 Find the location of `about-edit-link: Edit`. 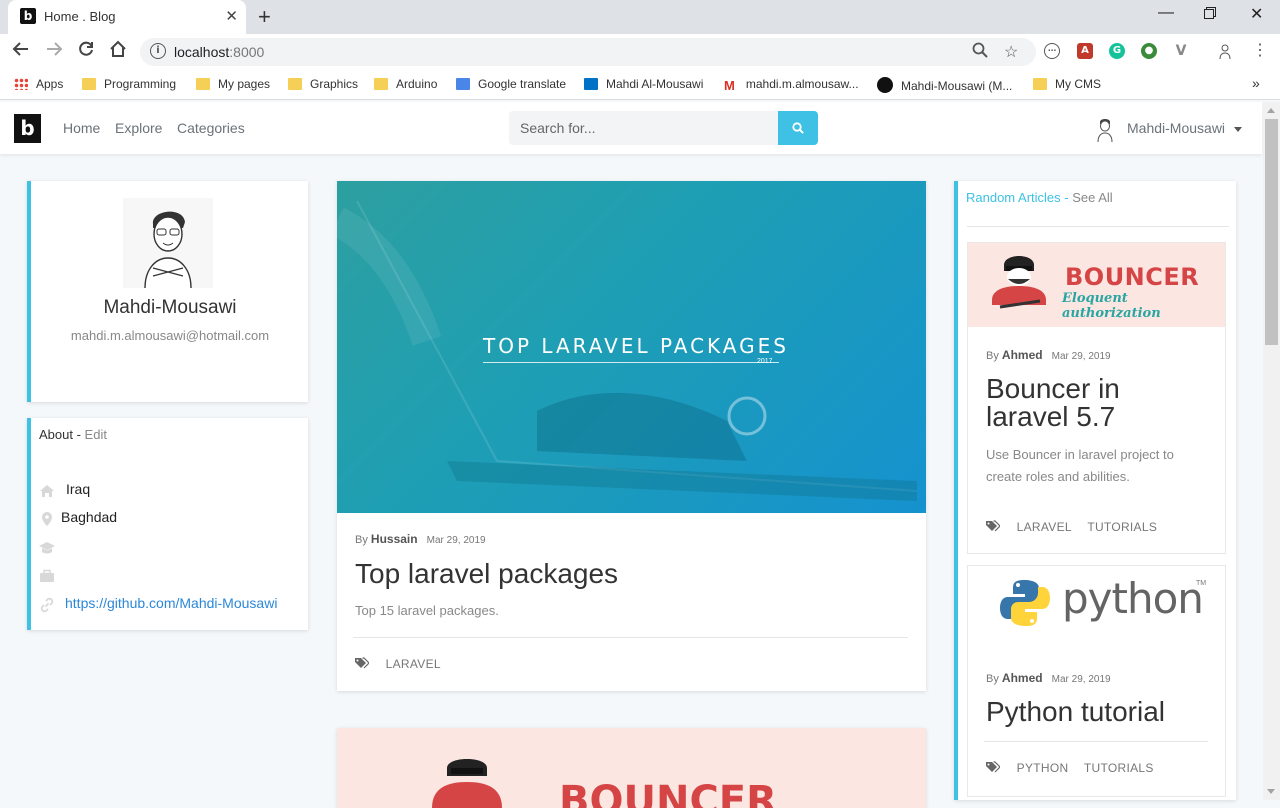

about-edit-link: Edit is located at coordinates (96, 434).